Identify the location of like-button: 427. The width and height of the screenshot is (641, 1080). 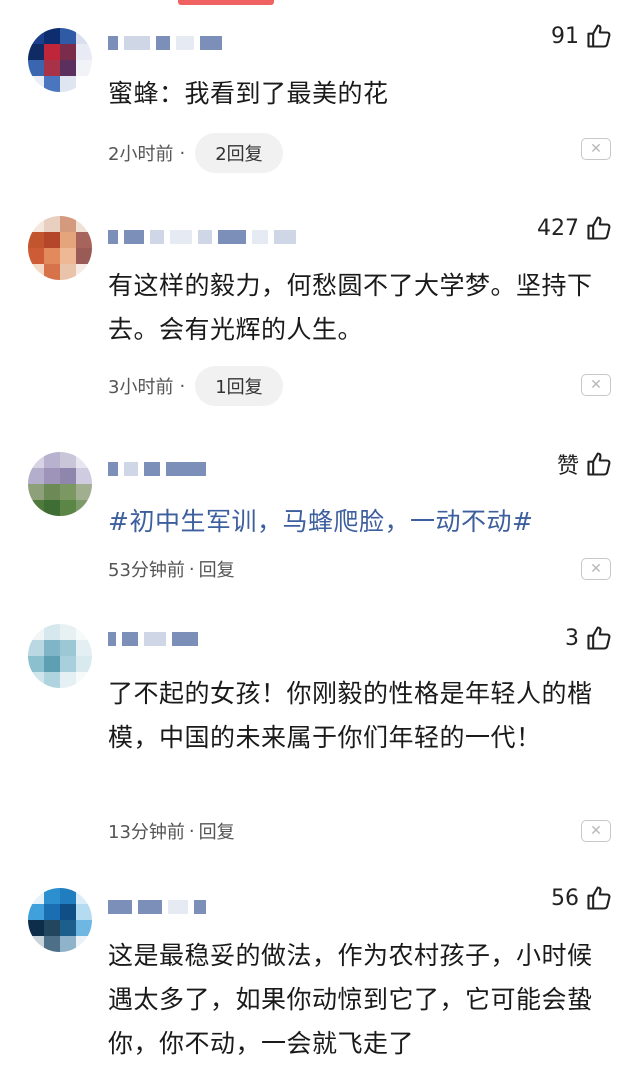
(575, 228).